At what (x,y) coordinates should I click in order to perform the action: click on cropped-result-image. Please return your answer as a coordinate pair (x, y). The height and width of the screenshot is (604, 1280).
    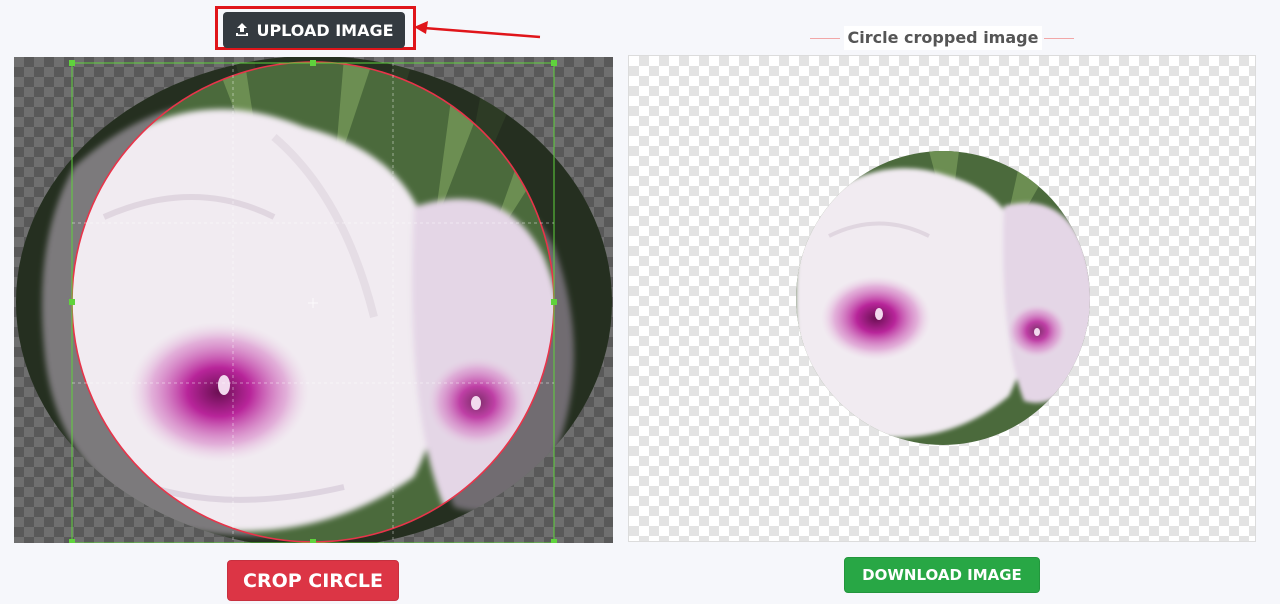
    Looking at the image, I should click on (943, 298).